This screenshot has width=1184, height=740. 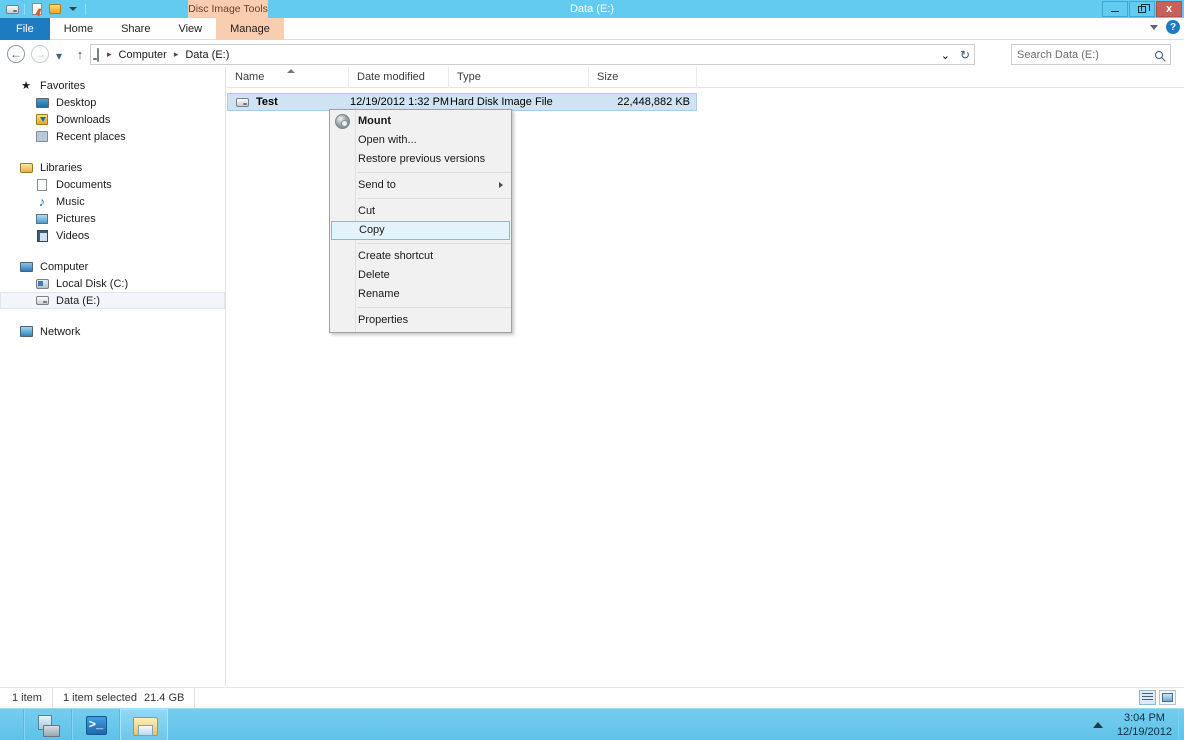 I want to click on address-breadcrumb-field: ▸ Computer ▸ Data (E:) ⌄ ↻, so click(x=532, y=54).